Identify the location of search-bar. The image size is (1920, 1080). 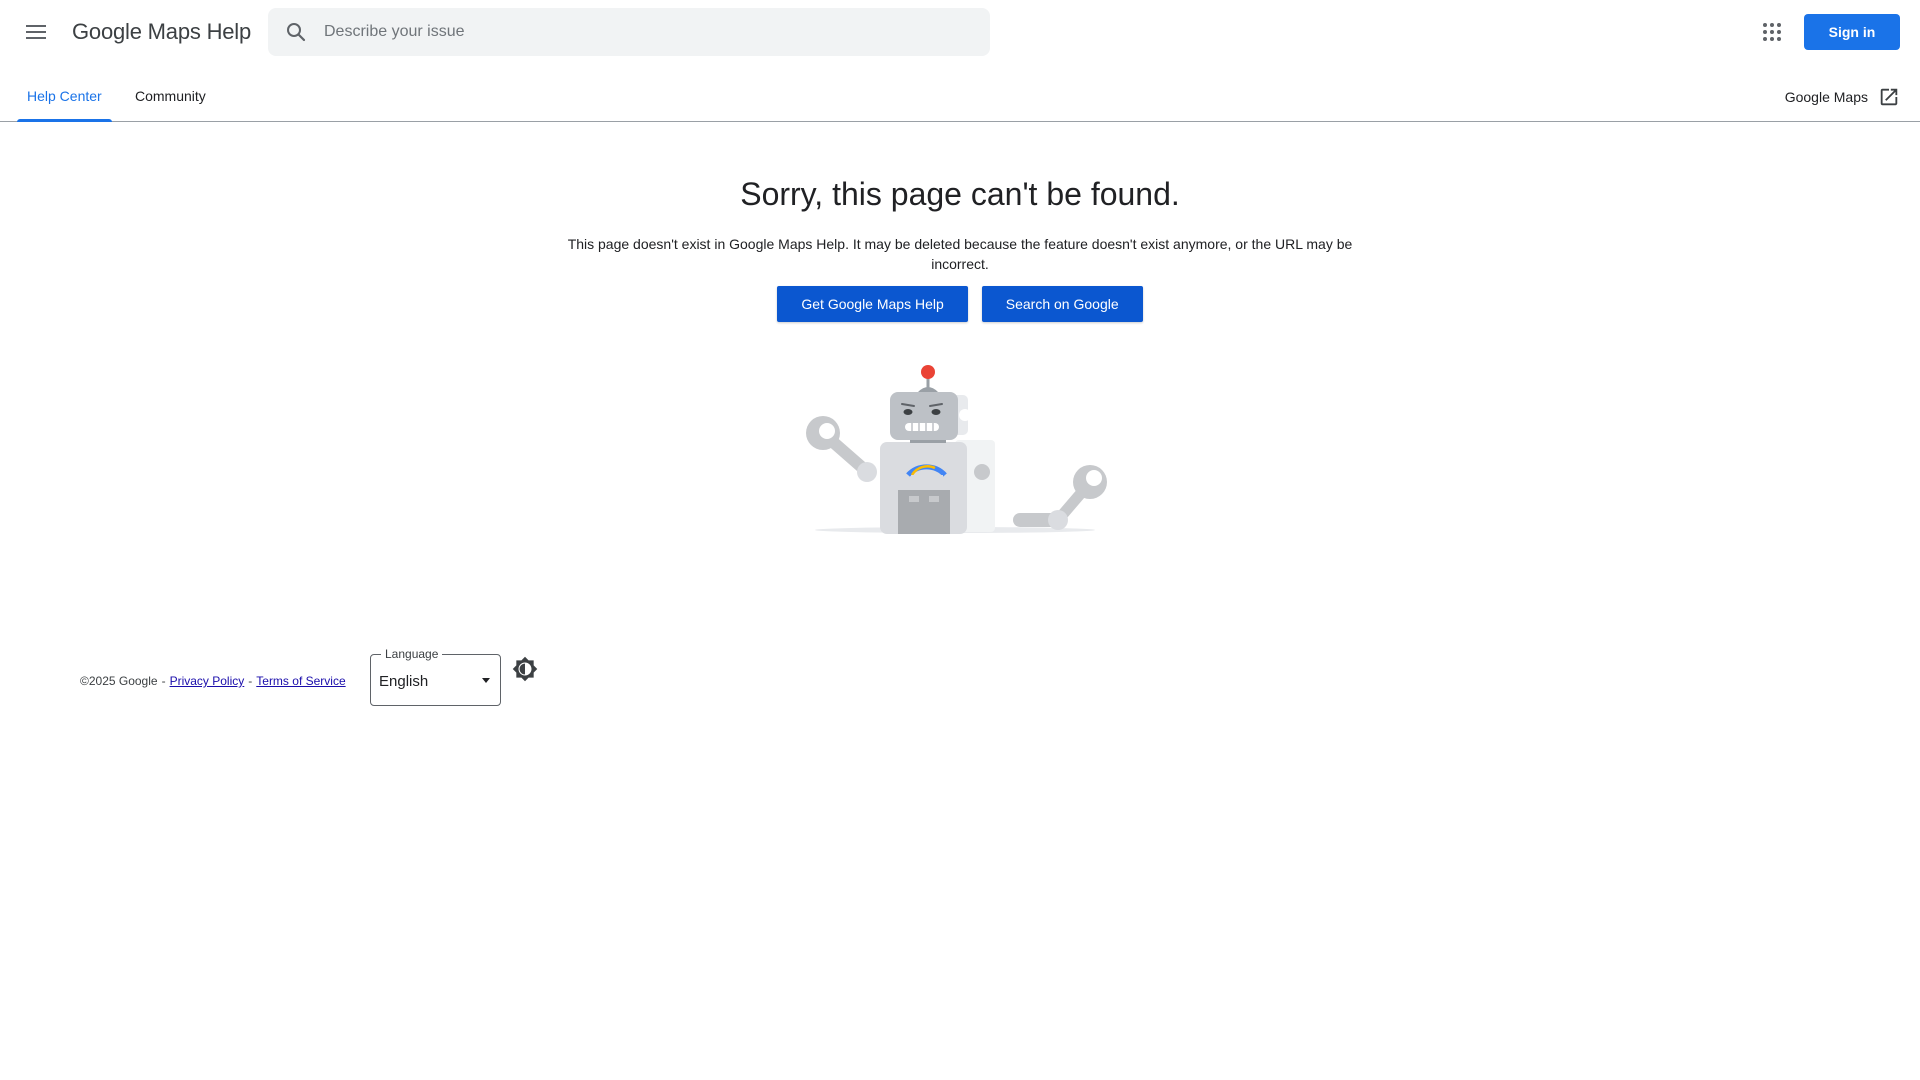
(629, 32).